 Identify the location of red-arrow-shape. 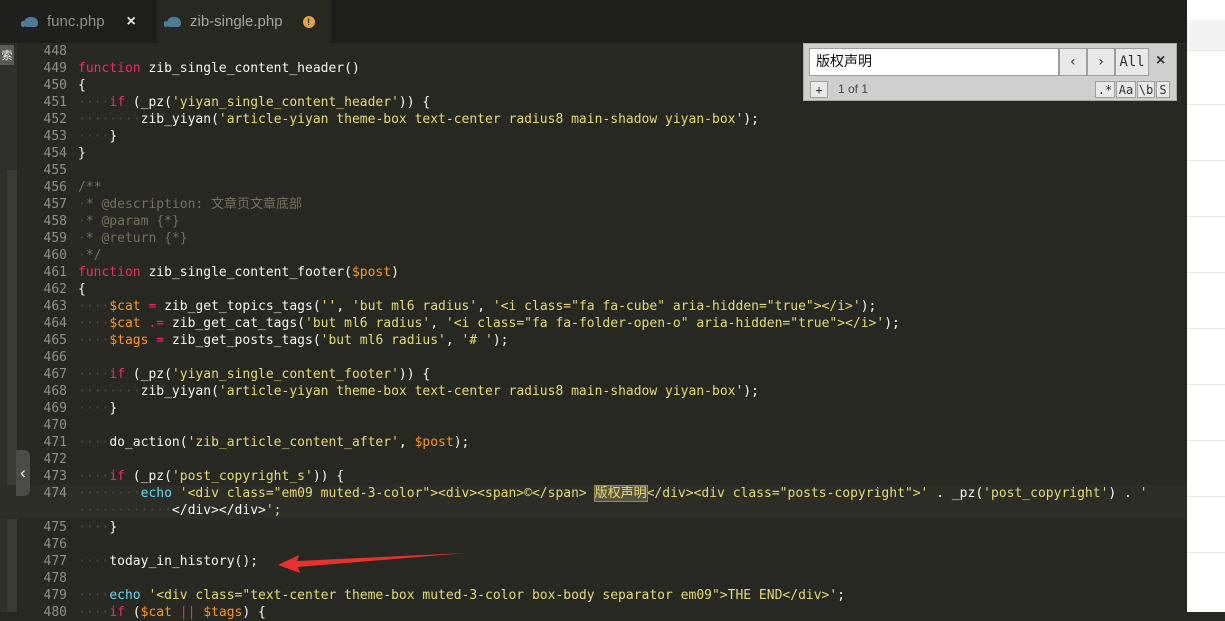
(372, 563).